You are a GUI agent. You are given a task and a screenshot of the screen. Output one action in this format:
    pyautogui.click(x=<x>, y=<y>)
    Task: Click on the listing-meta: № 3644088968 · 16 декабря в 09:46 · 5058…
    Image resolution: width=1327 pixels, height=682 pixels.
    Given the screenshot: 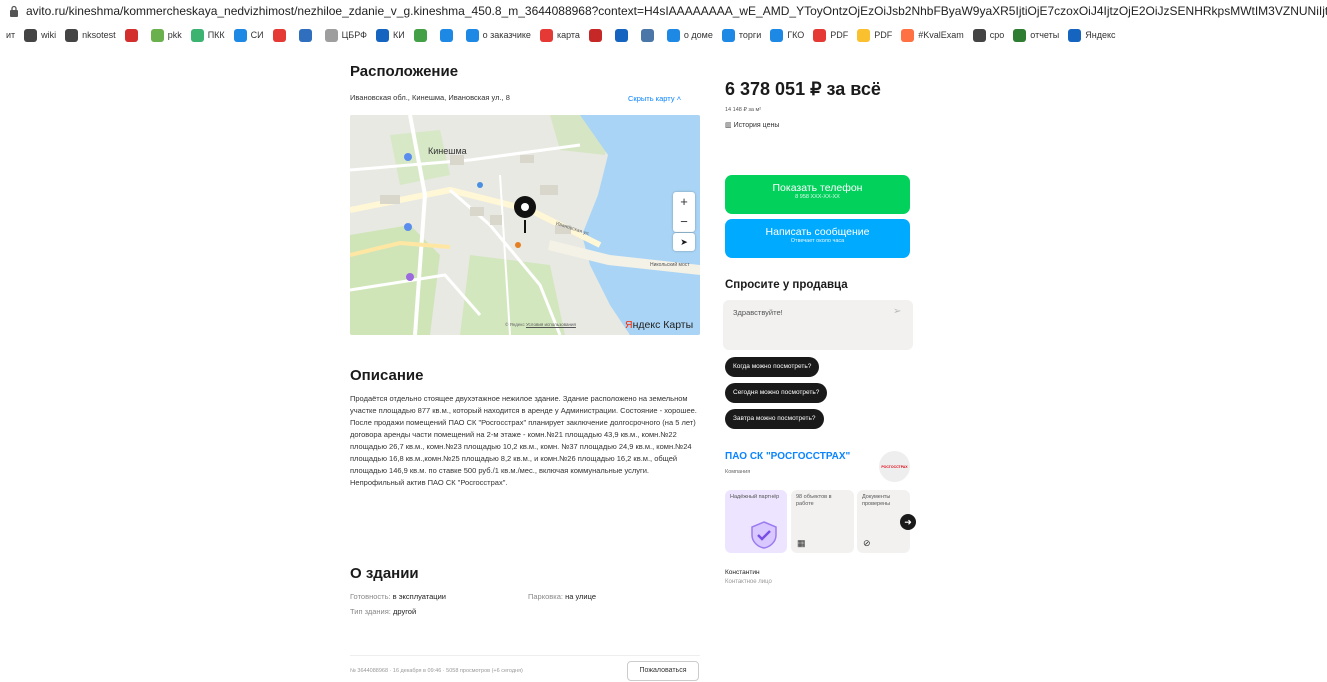 What is the action you would take?
    pyautogui.click(x=436, y=671)
    